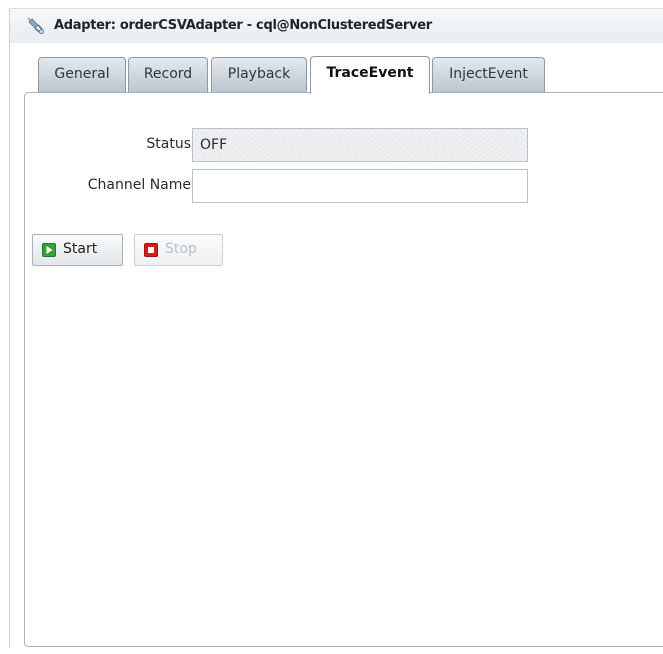 The height and width of the screenshot is (654, 663). What do you see at coordinates (259, 74) in the screenshot?
I see `tab-playback: Playback` at bounding box center [259, 74].